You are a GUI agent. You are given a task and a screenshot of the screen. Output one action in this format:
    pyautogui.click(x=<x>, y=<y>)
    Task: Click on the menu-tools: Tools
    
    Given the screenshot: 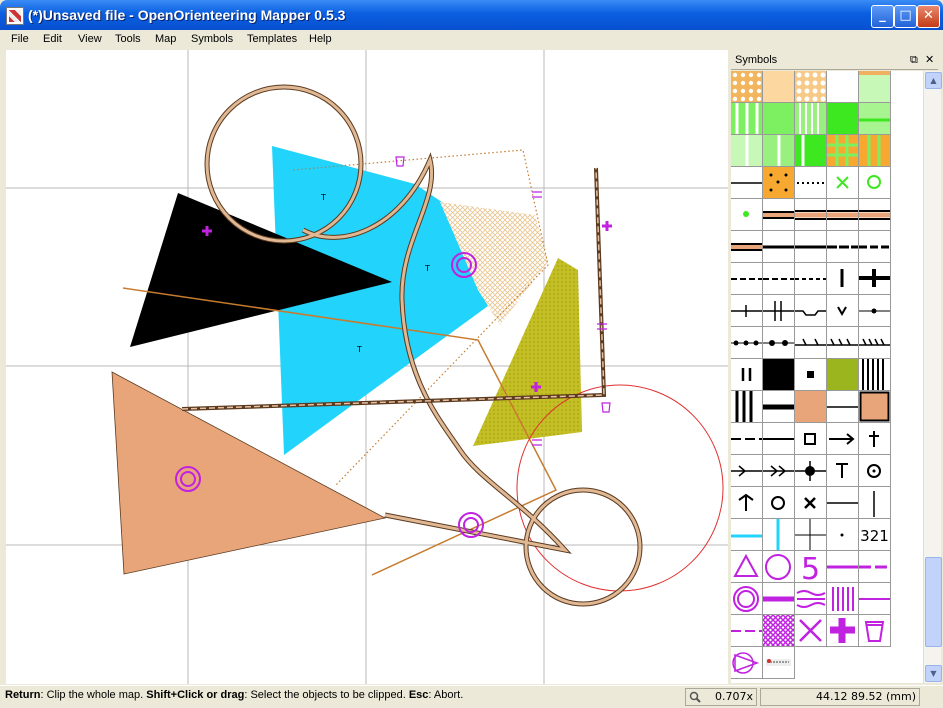 What is the action you would take?
    pyautogui.click(x=128, y=39)
    